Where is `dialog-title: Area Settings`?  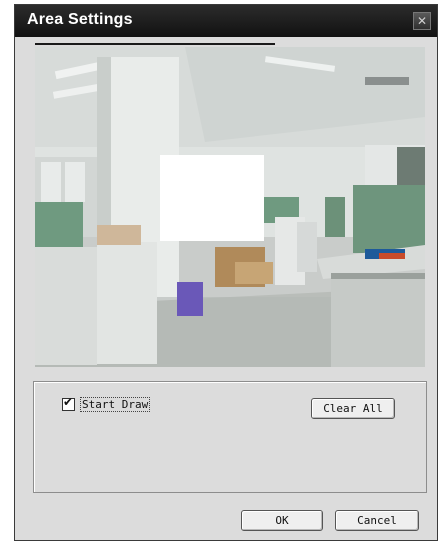
dialog-title: Area Settings is located at coordinates (80, 19).